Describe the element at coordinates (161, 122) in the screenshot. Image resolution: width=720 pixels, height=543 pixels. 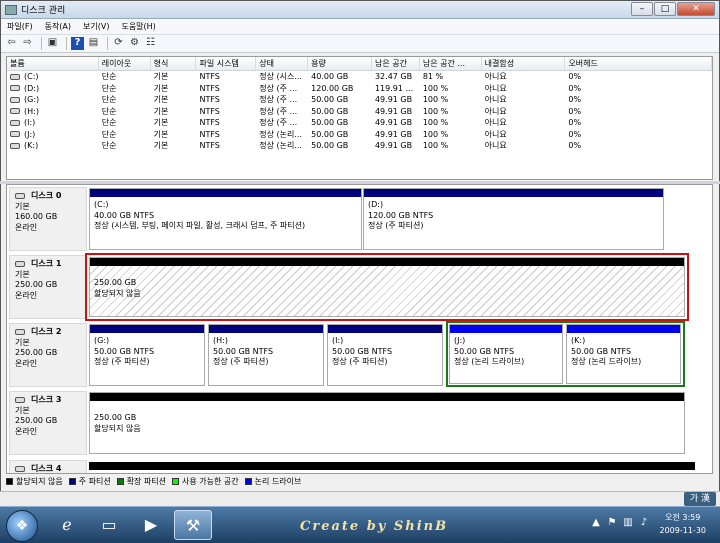
I see `cell-type: 기본` at that location.